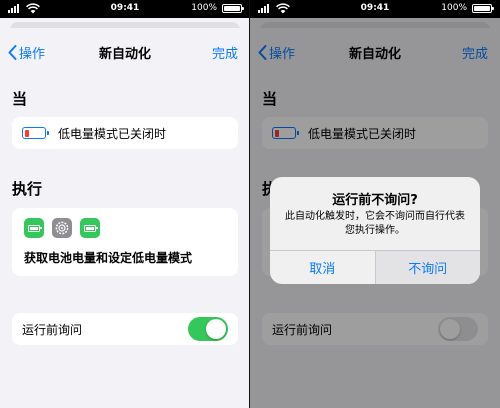  I want to click on action-section-title: 执行, so click(27, 189).